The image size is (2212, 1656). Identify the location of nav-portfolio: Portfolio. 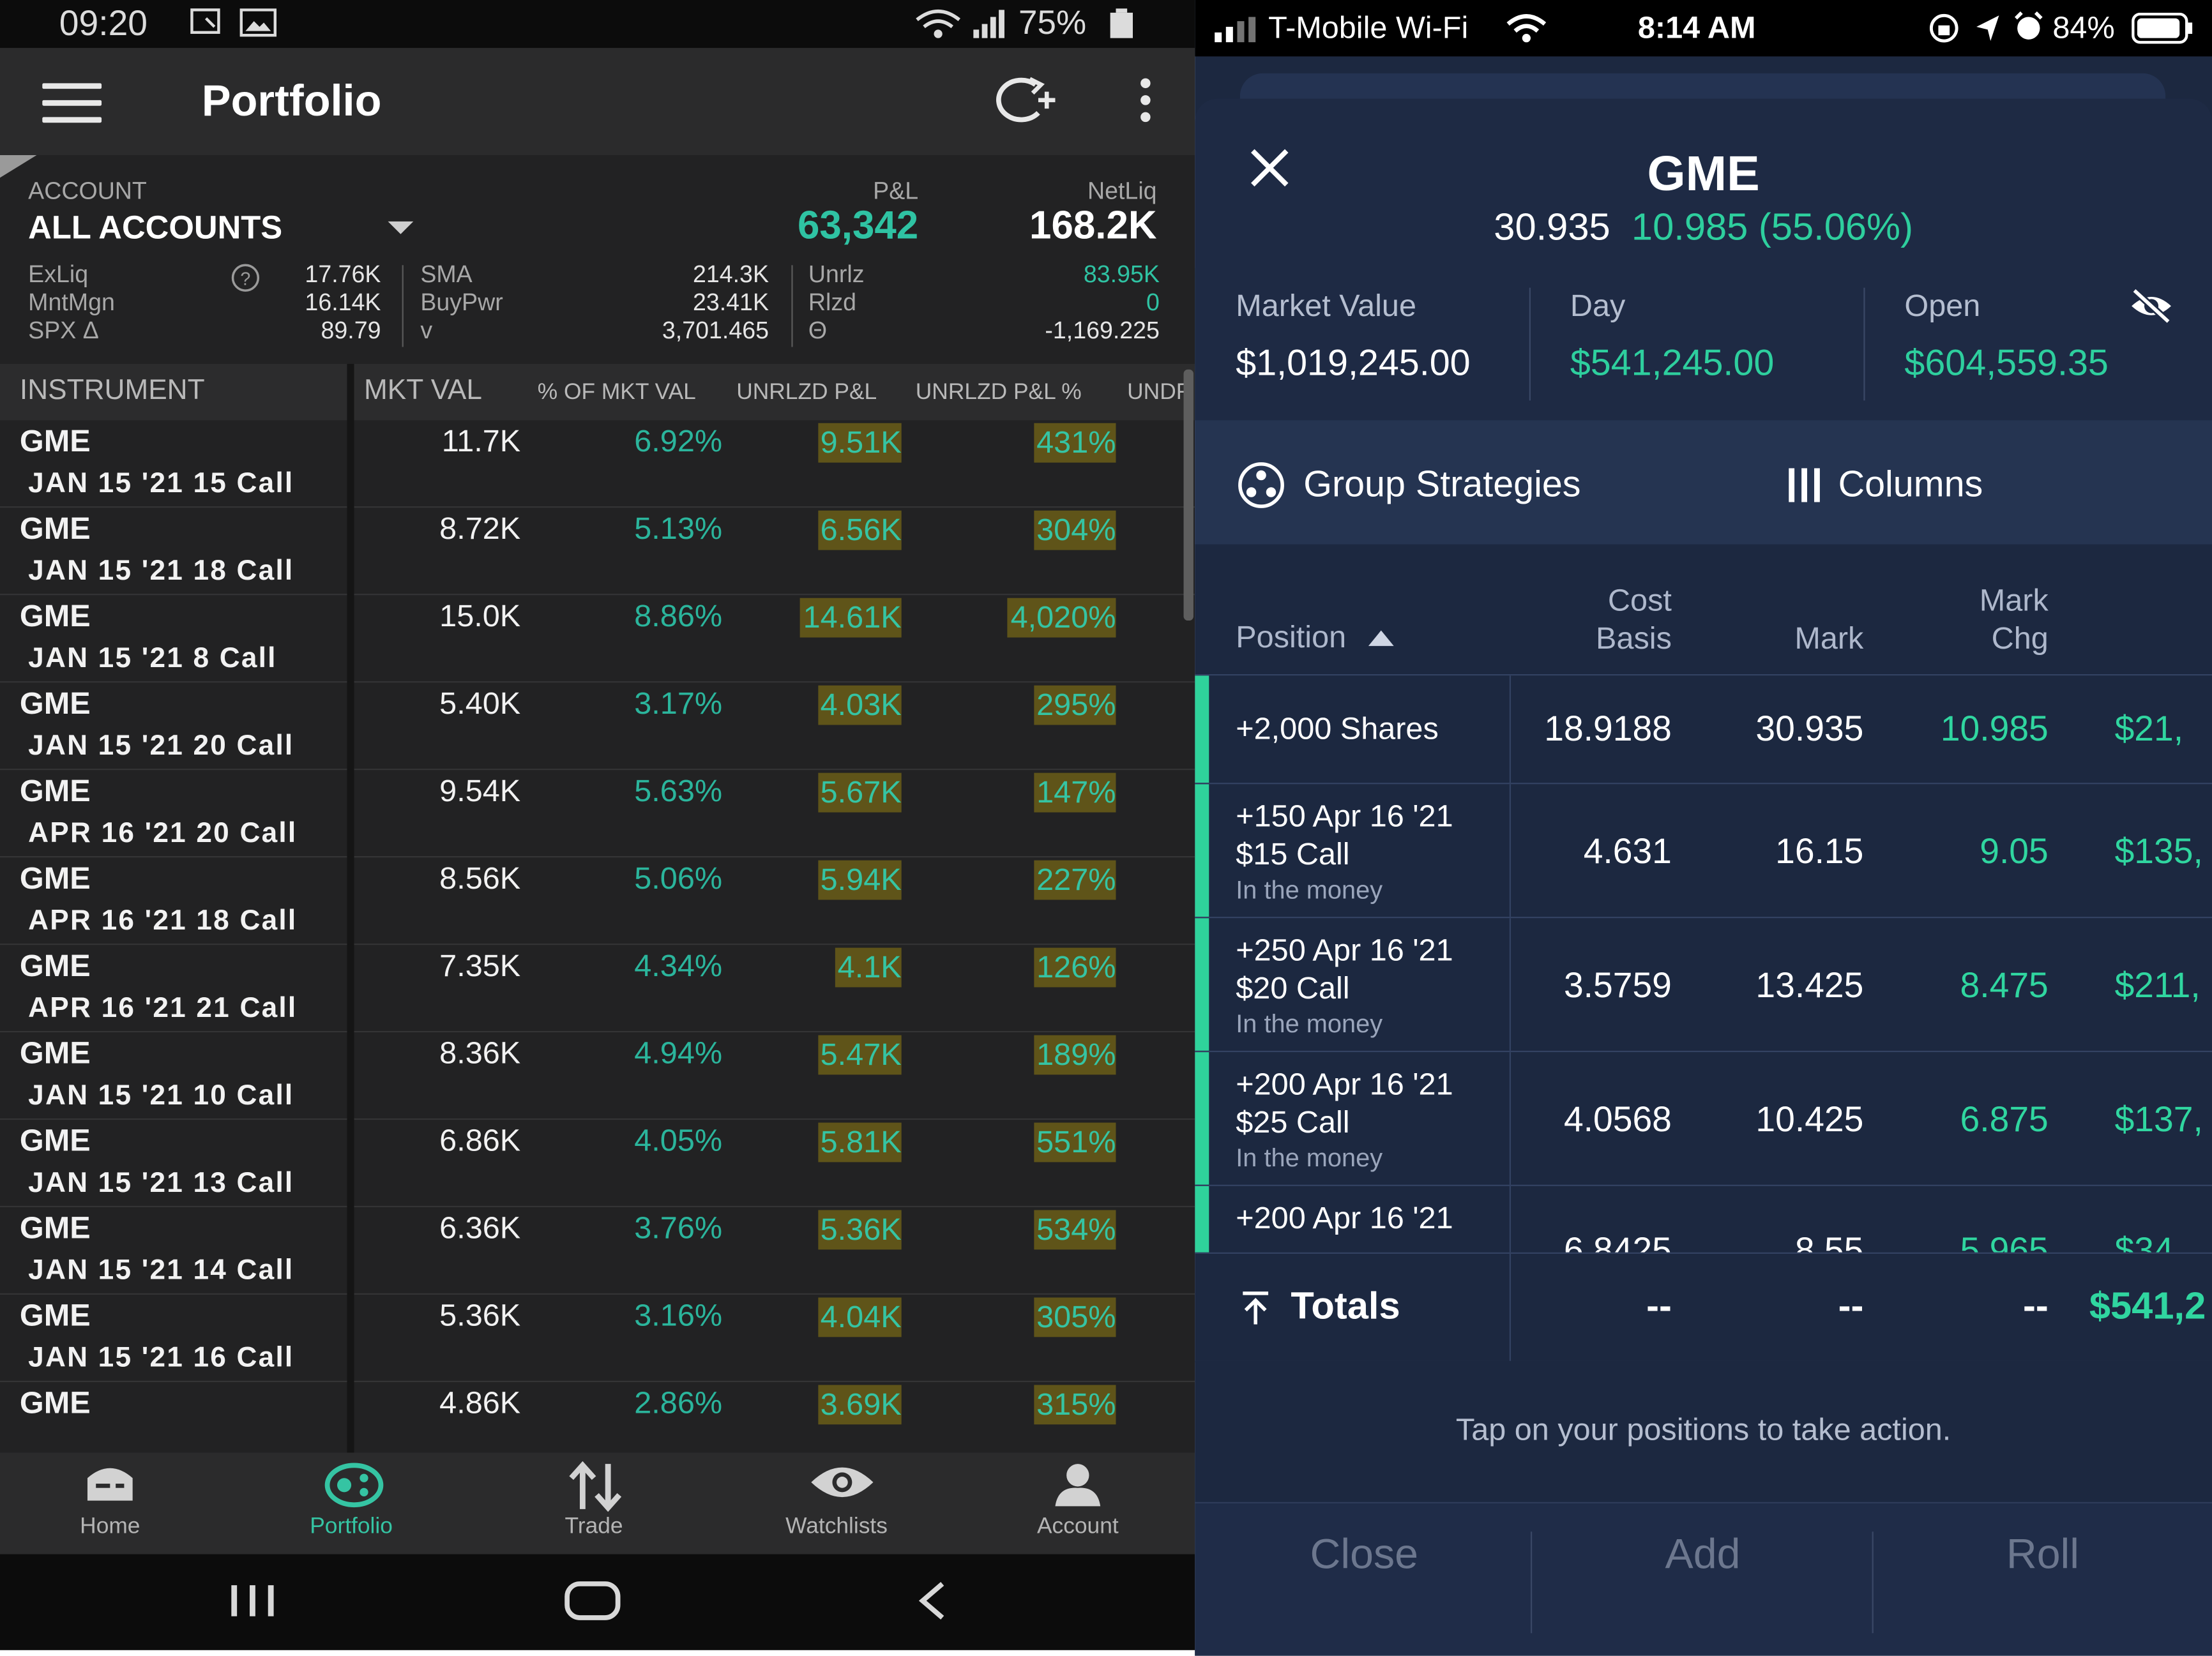
(351, 1503).